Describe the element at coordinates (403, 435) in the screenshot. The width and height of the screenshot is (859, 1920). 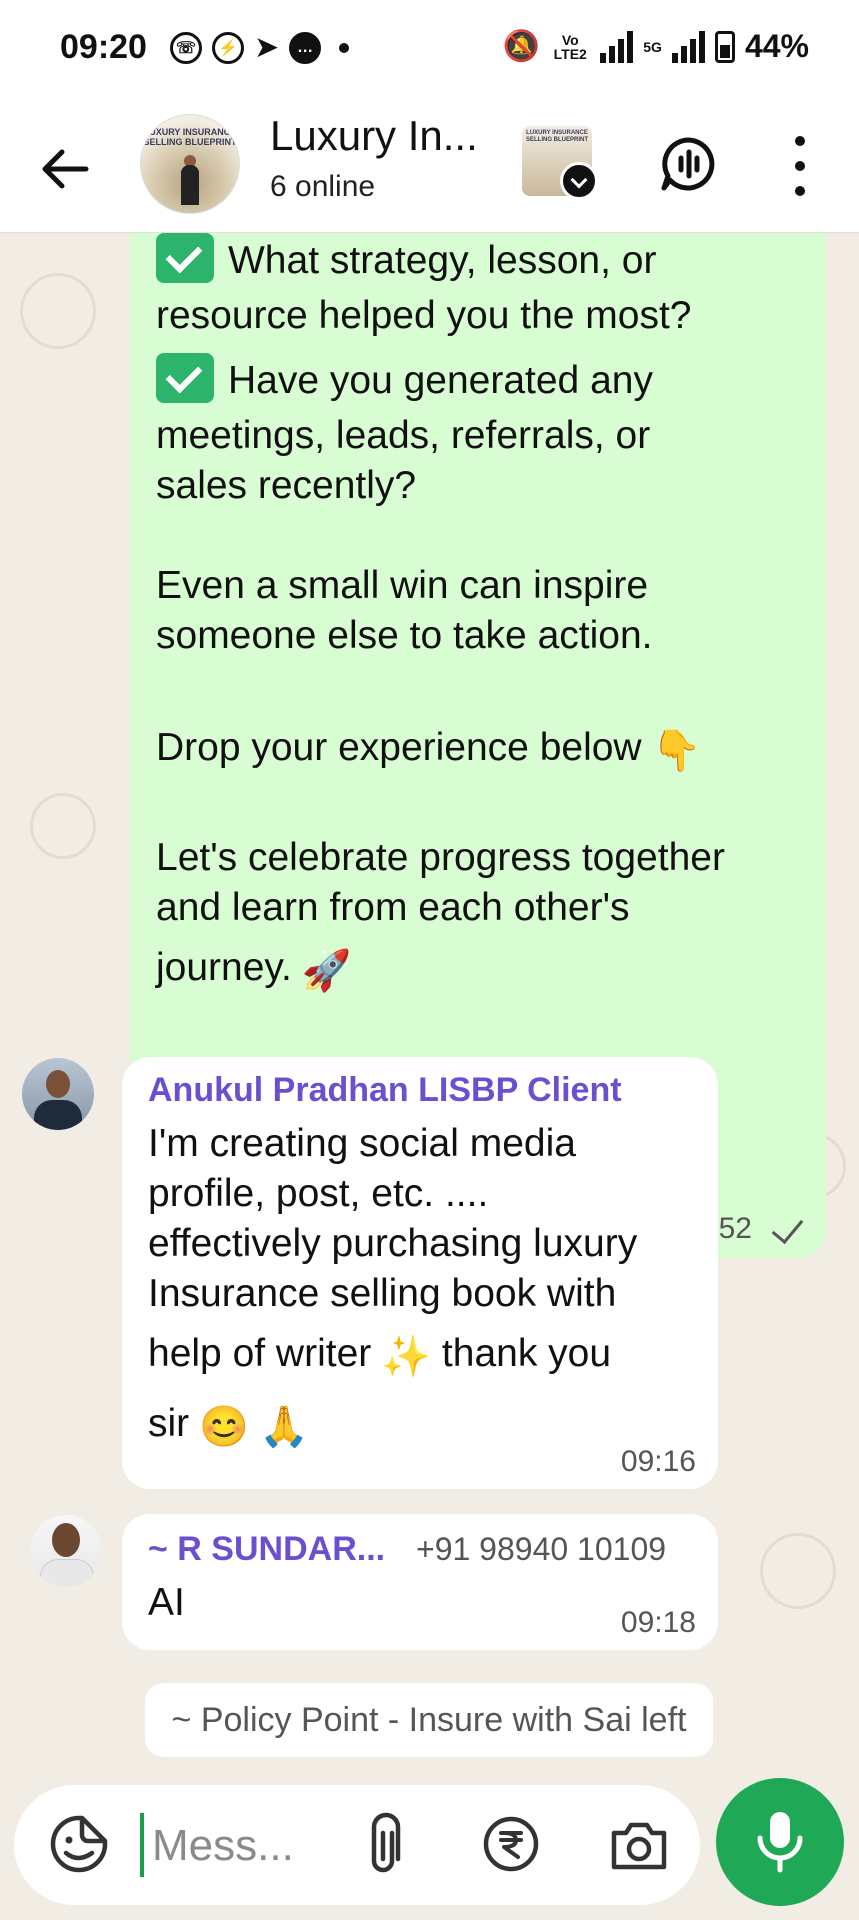
I see `message-line: meetings, leads, referrals, or` at that location.